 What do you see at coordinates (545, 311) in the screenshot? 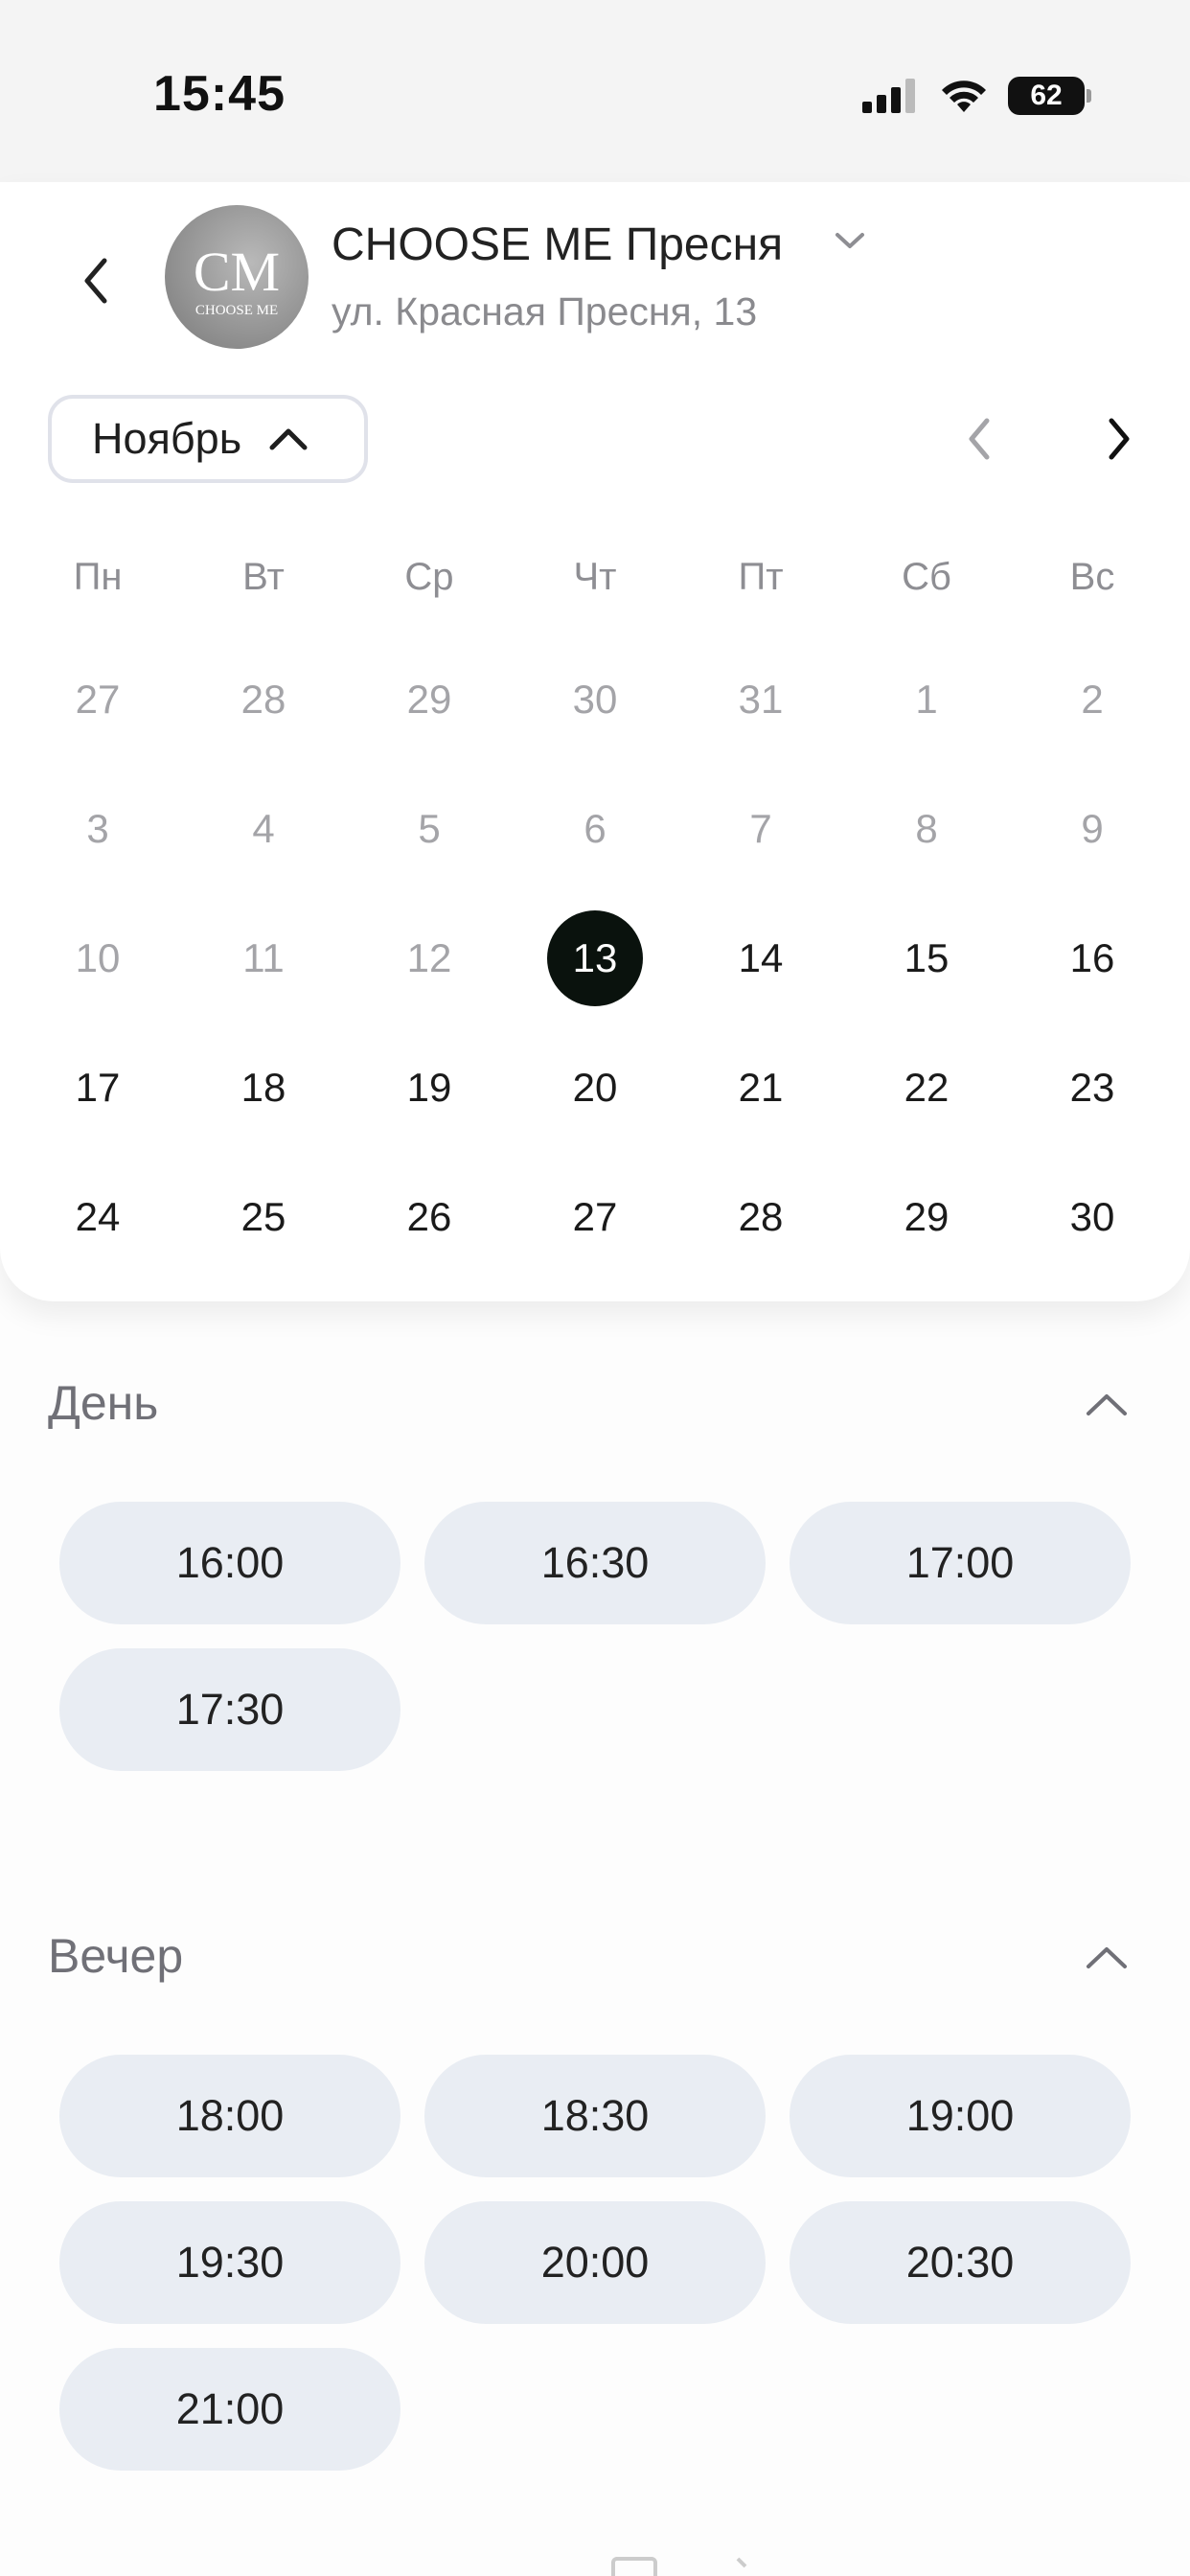
I see `salon-address: ул. Красная Пресня, 13` at bounding box center [545, 311].